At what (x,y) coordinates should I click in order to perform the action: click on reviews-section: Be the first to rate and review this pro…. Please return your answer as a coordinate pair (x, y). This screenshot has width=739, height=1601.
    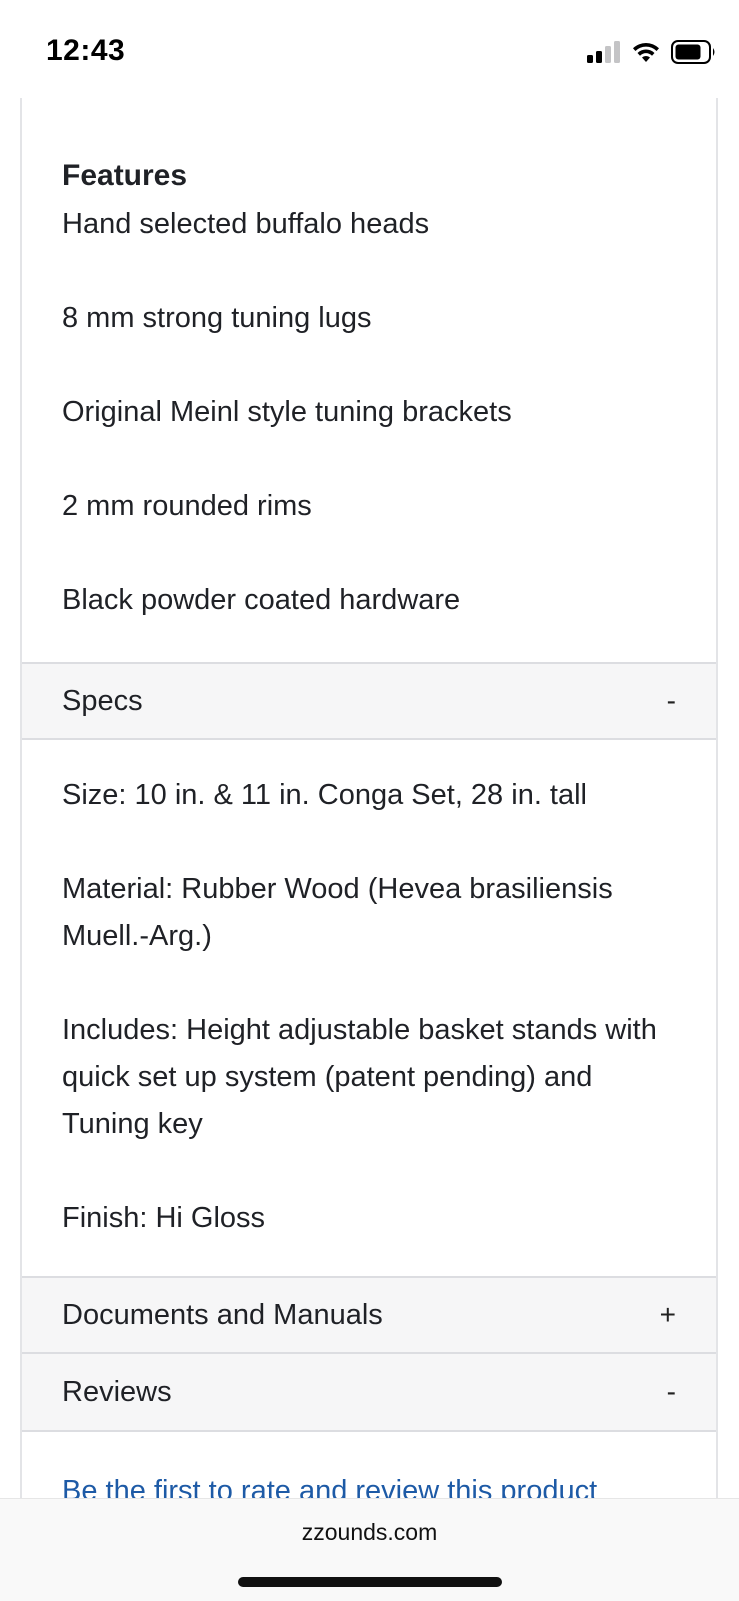
    Looking at the image, I should click on (369, 1465).